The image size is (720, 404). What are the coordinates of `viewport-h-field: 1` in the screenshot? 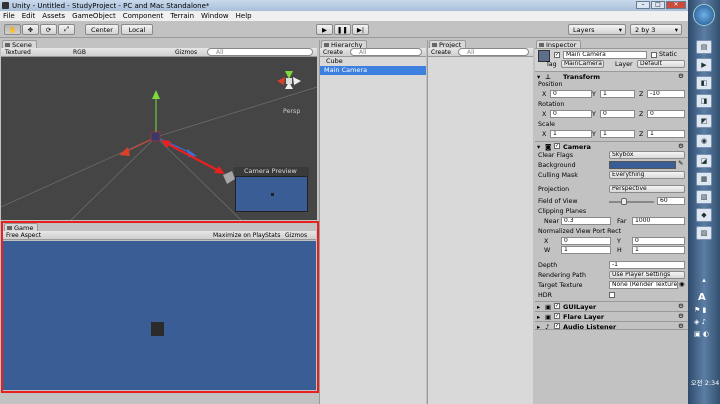 It's located at (658, 250).